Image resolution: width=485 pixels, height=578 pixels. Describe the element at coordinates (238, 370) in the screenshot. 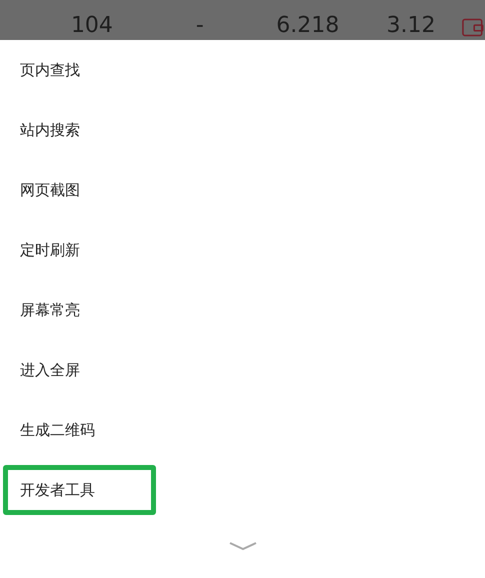

I see `menu-item: 进入全屏` at that location.